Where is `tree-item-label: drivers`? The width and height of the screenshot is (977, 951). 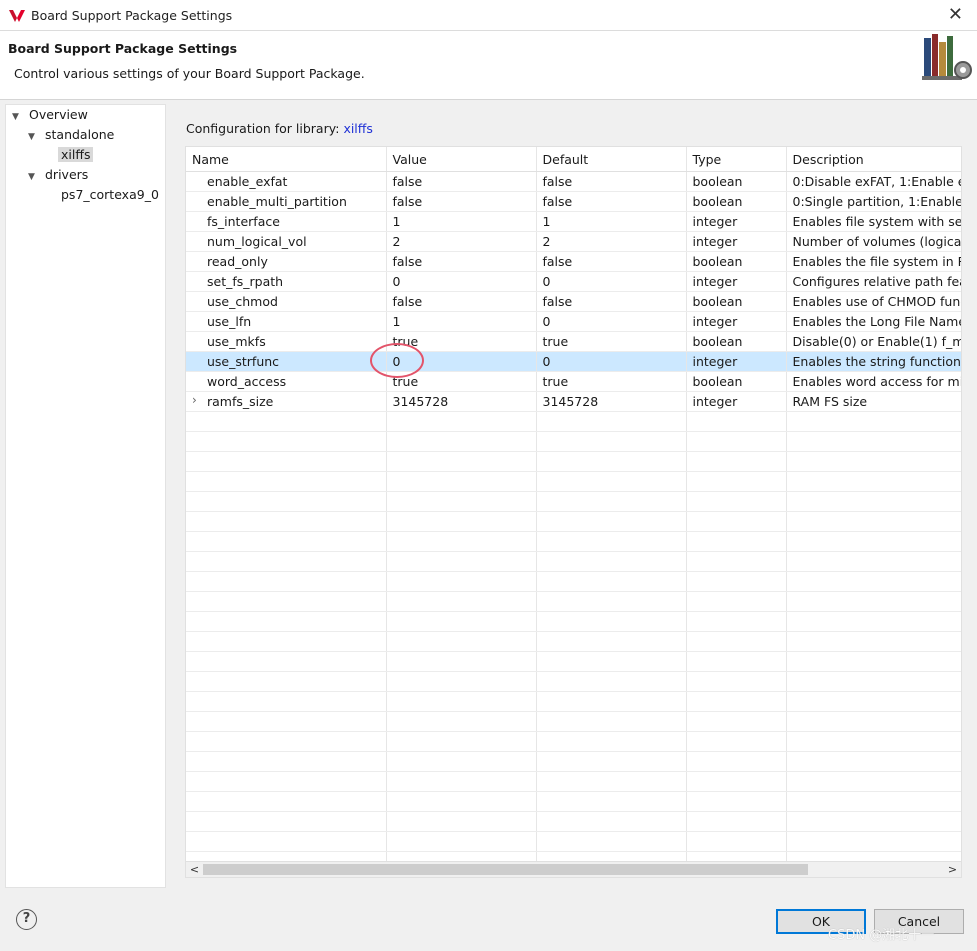 tree-item-label: drivers is located at coordinates (67, 174).